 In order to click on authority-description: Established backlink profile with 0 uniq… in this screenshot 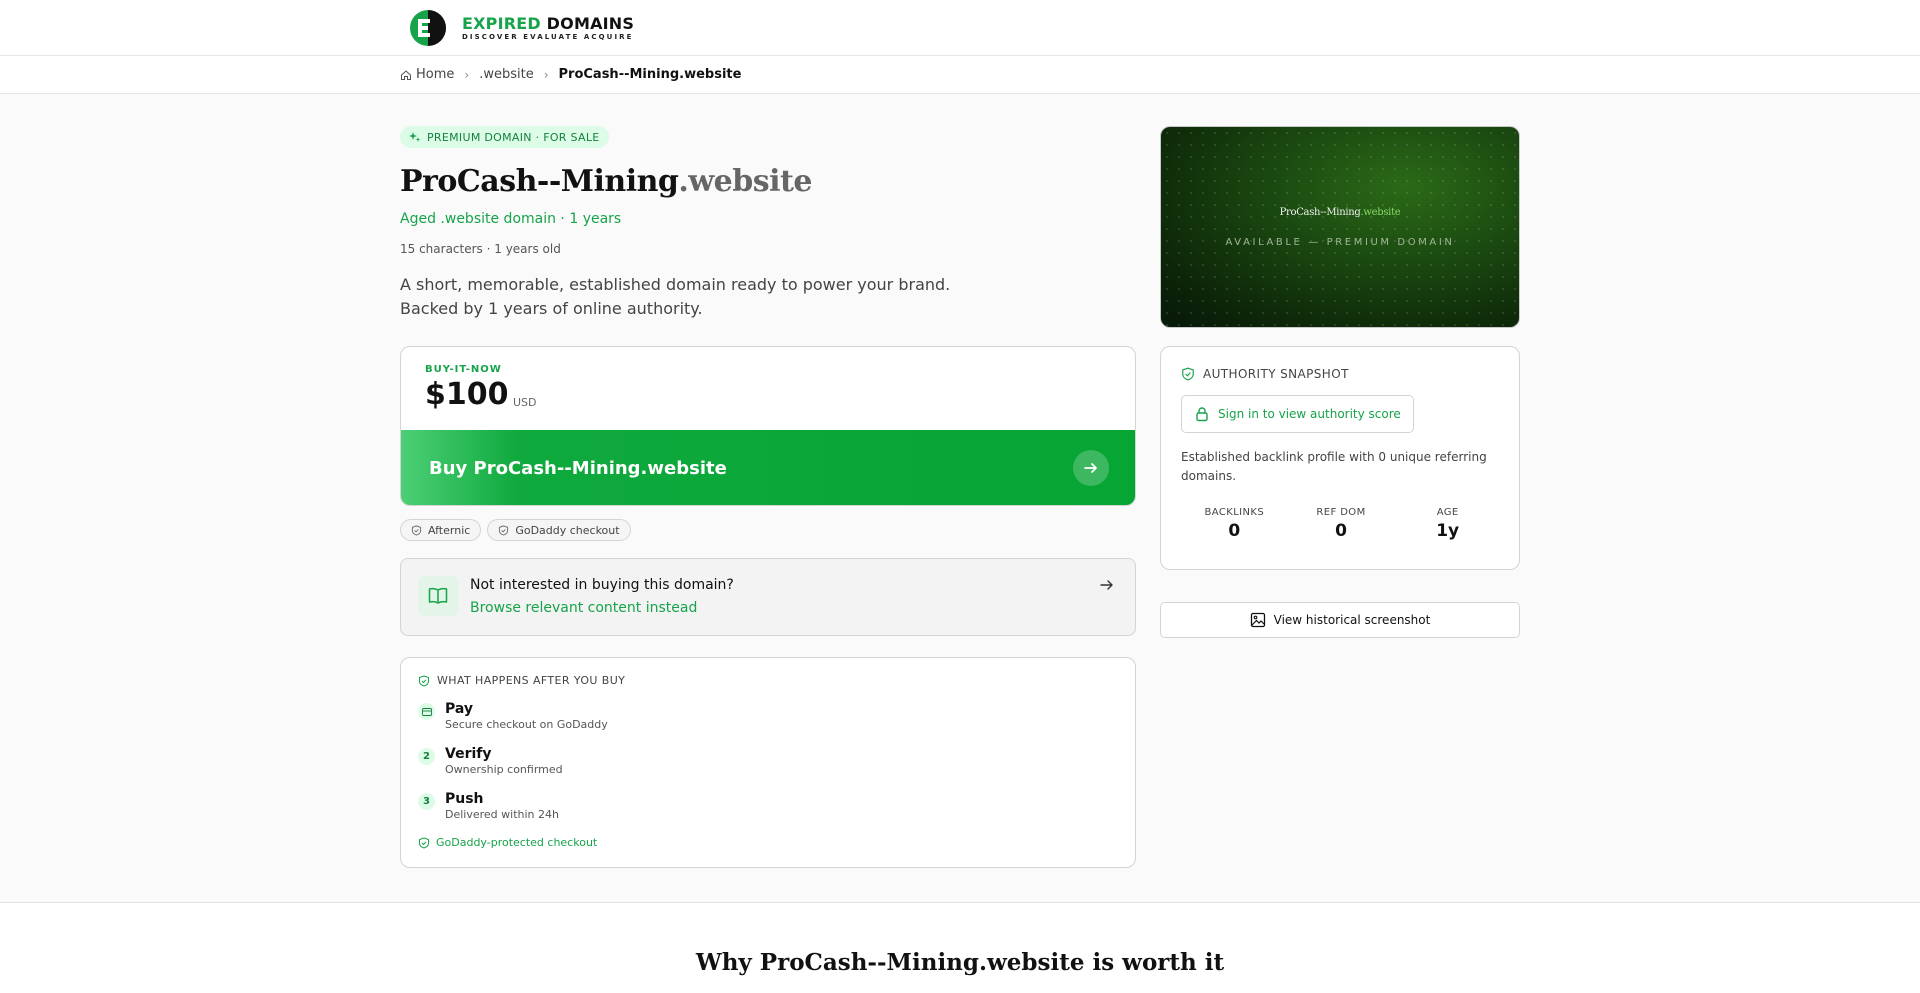, I will do `click(1334, 466)`.